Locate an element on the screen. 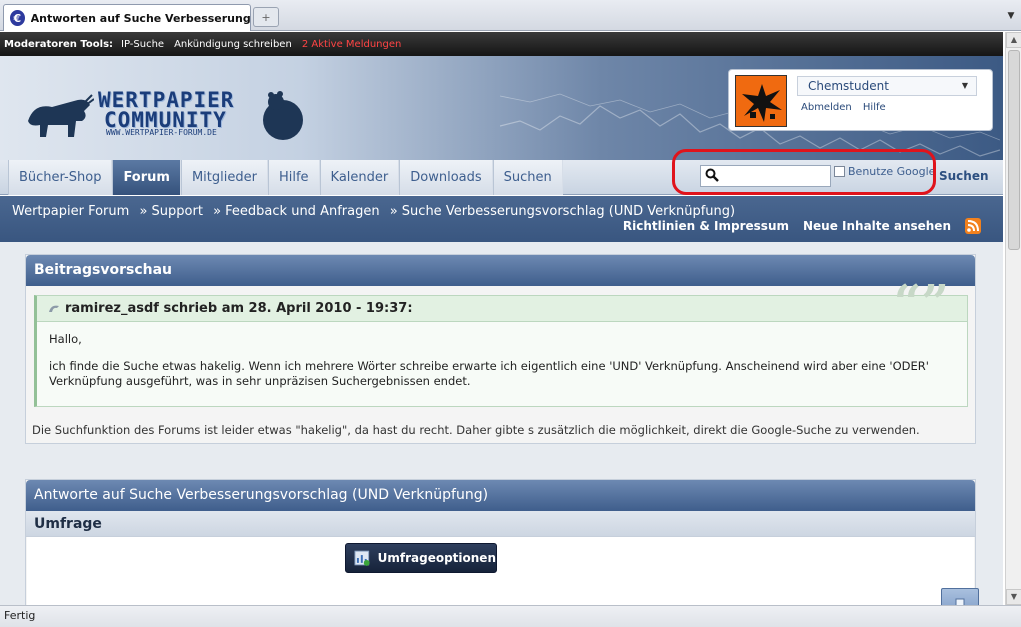  breadcrumb-feedback: » Feedback und Anfragen is located at coordinates (296, 211).